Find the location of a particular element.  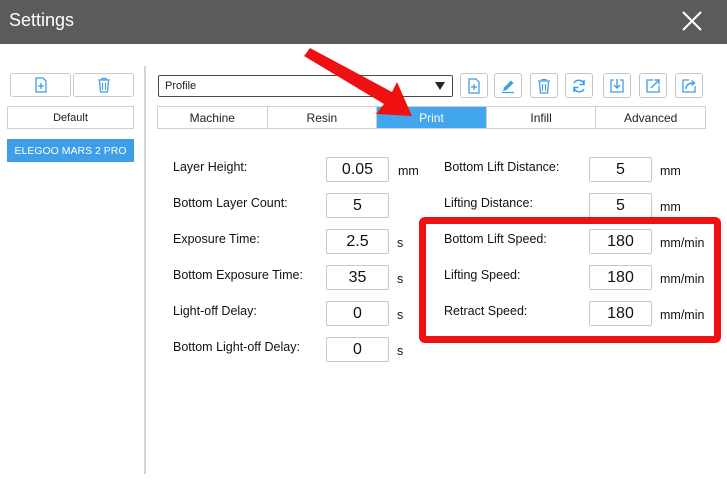

add-profile-button is located at coordinates (474, 85).